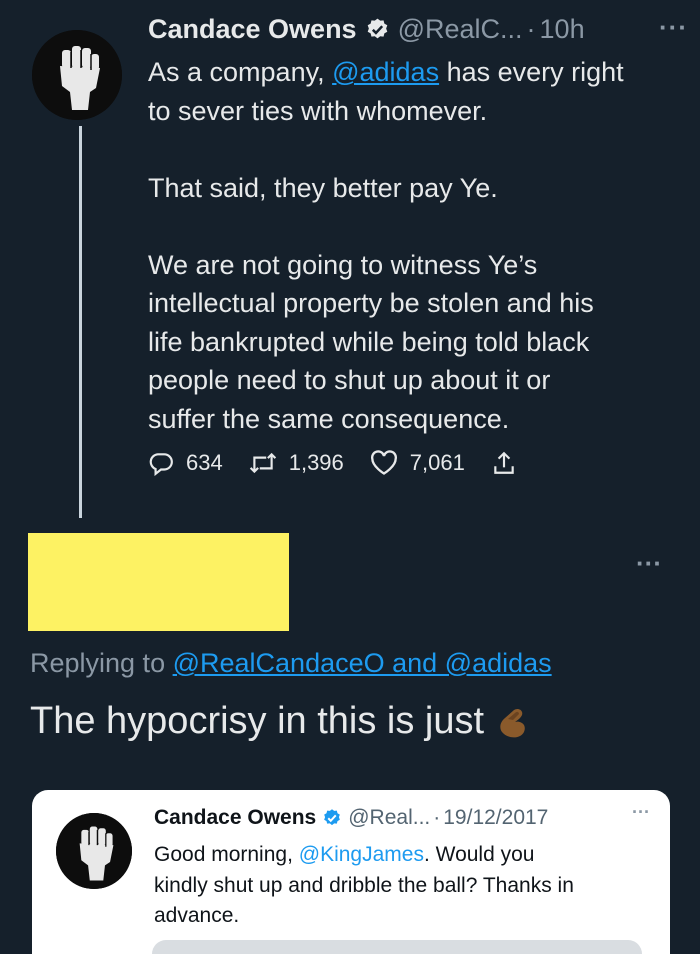 The height and width of the screenshot is (954, 700). What do you see at coordinates (512, 722) in the screenshot?
I see `pinching-hand-emoji-icon` at bounding box center [512, 722].